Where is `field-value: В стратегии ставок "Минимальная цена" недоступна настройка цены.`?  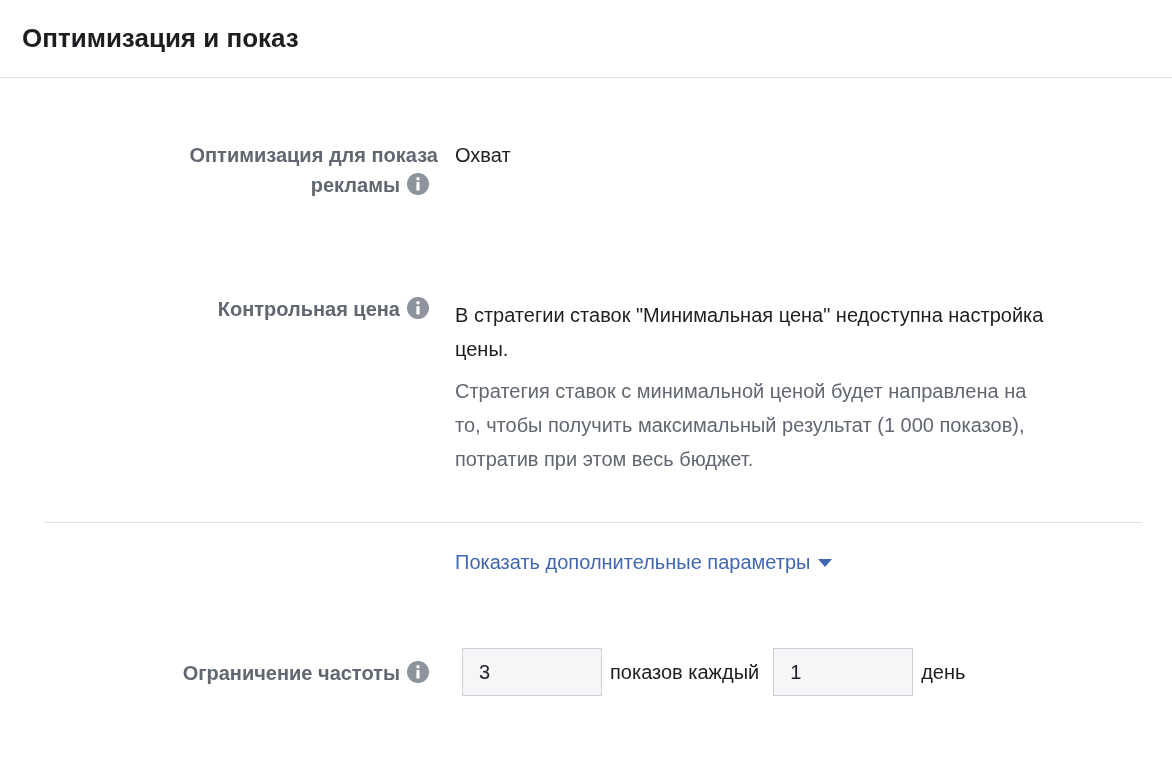
field-value: В стратегии ставок "Минимальная цена" недоступна настройка цены. is located at coordinates (750, 332).